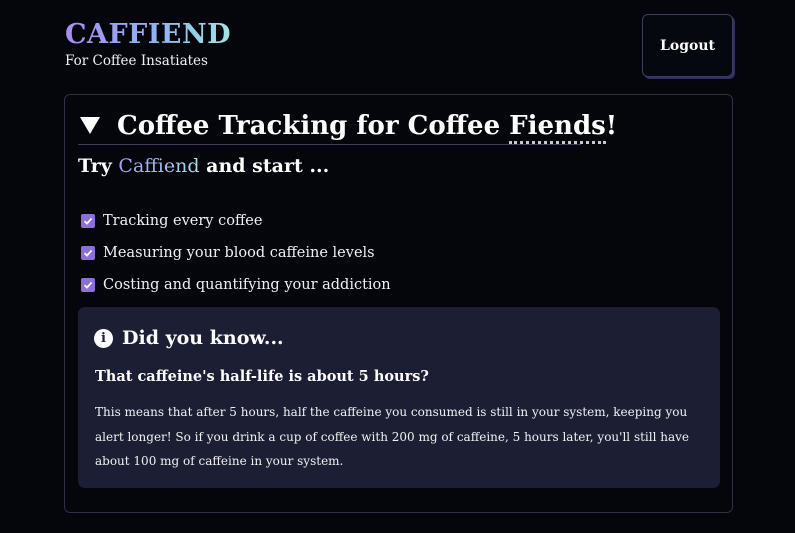  I want to click on intro-disclosure-summary: Coffee Tracking for Coffee Fiends!, so click(347, 126).